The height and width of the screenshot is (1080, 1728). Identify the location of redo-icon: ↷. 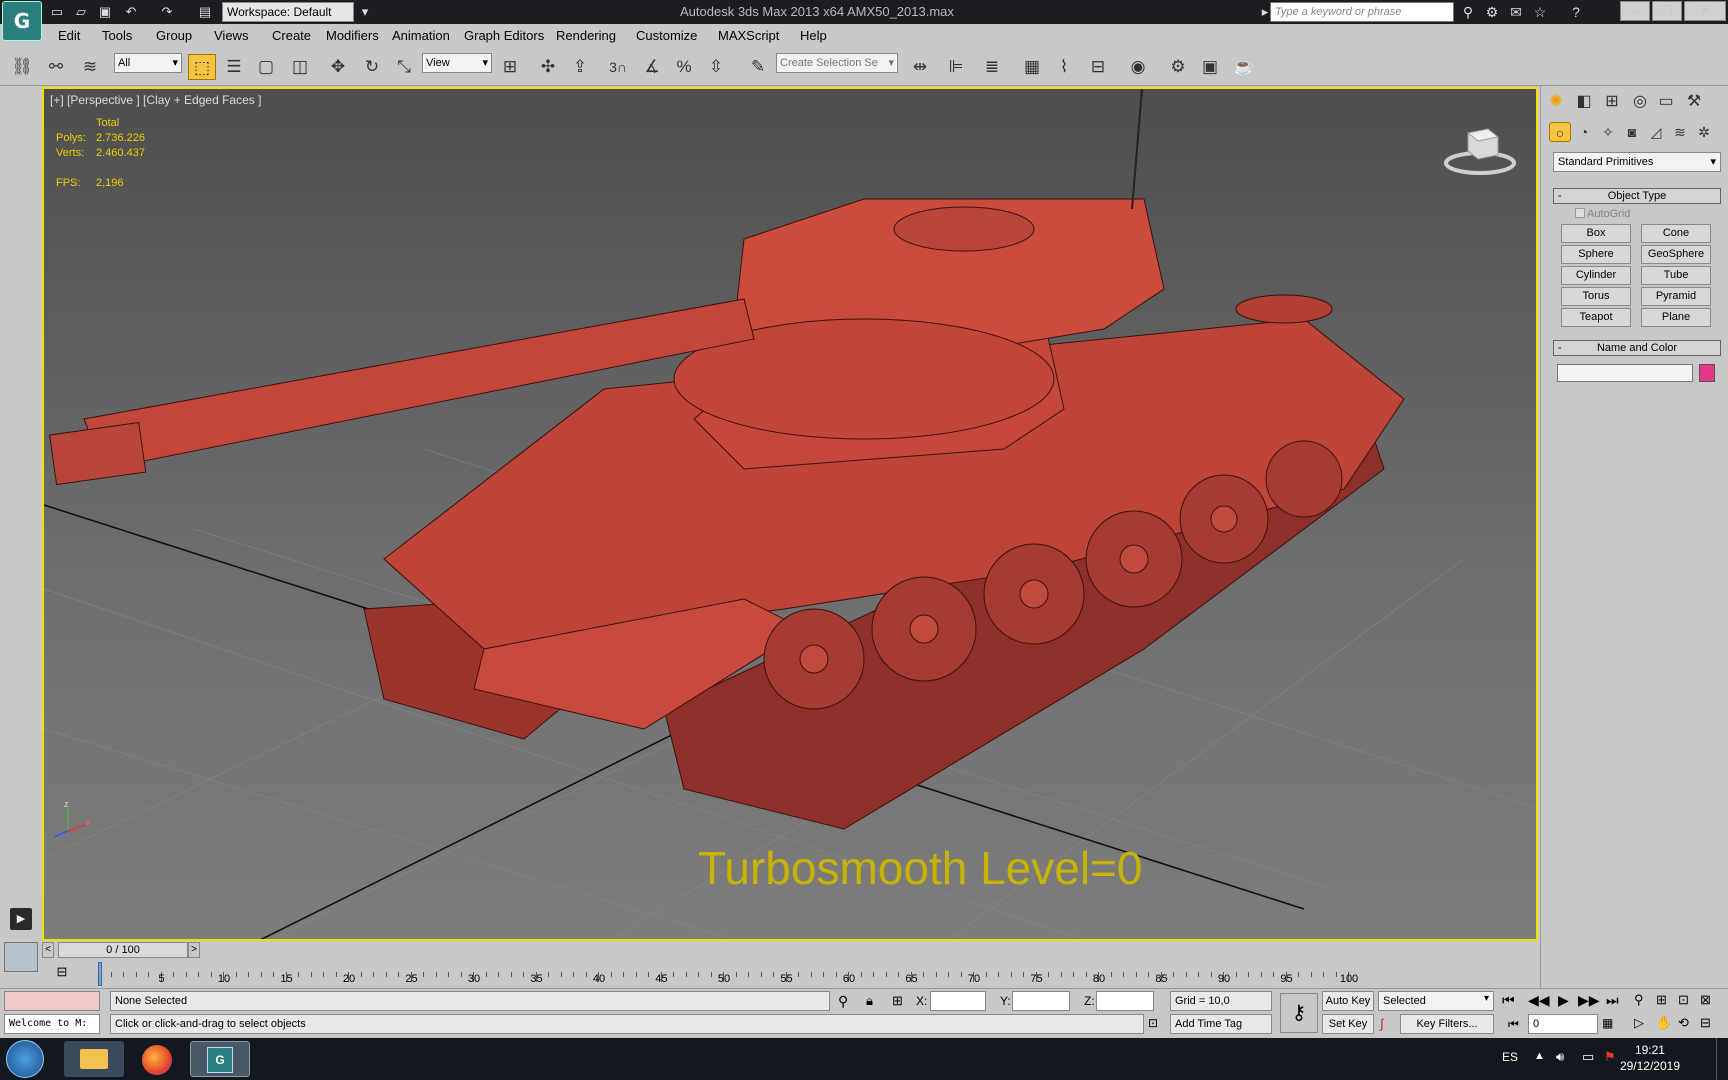
(167, 12).